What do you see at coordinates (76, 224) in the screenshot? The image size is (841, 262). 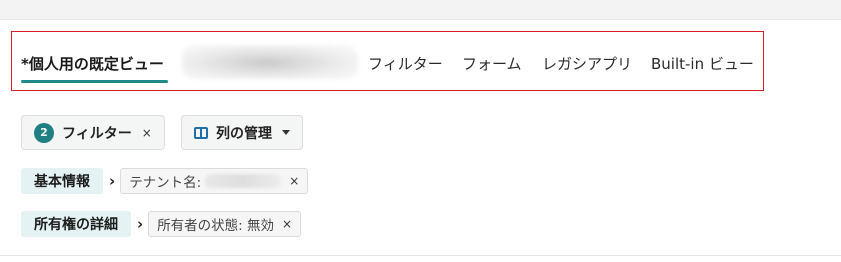 I see `filter-category-label: 所有権の詳細` at bounding box center [76, 224].